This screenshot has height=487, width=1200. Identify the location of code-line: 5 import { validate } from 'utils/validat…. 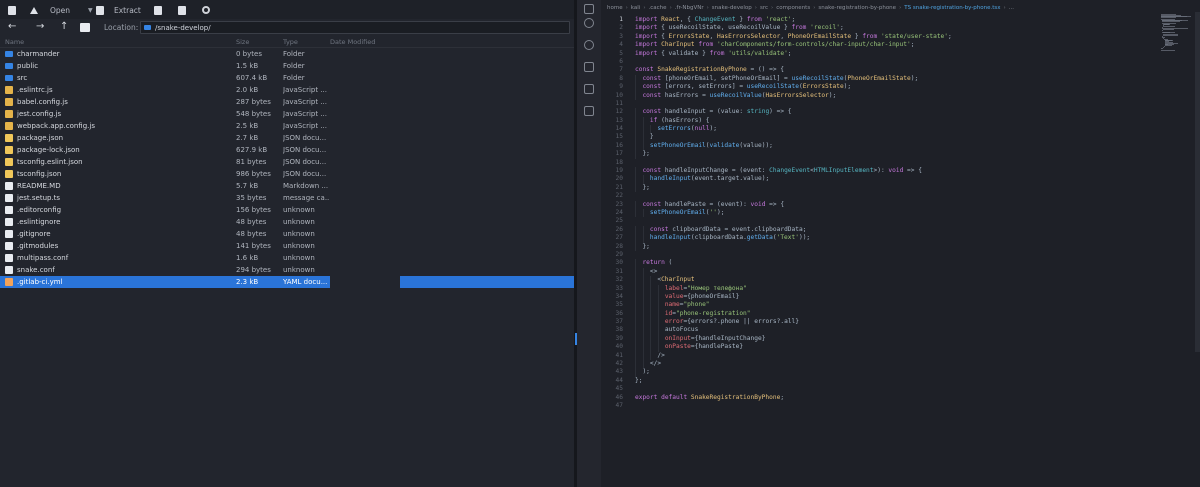
(881, 54).